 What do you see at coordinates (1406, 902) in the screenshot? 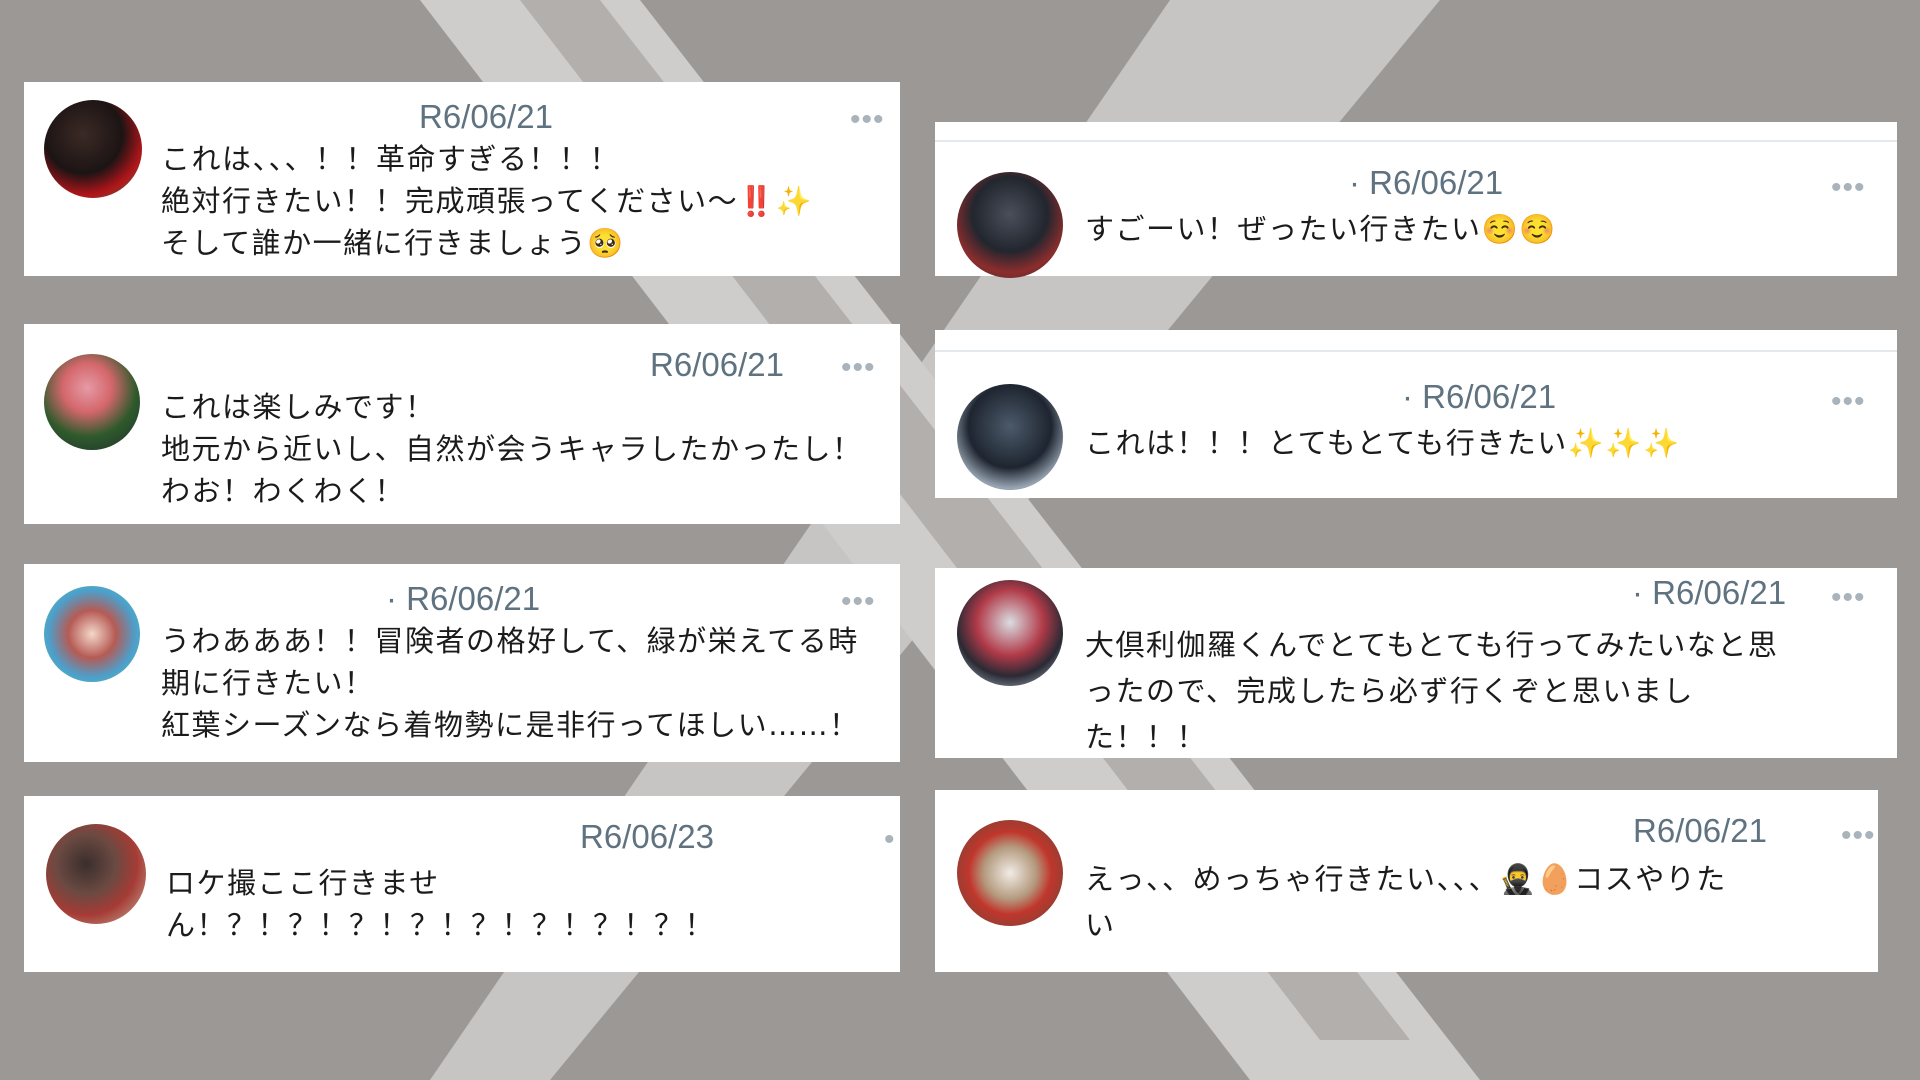
I see `reply-text: えっ、、めっちゃ行きたい、、、🥷🥚コスやりた い` at bounding box center [1406, 902].